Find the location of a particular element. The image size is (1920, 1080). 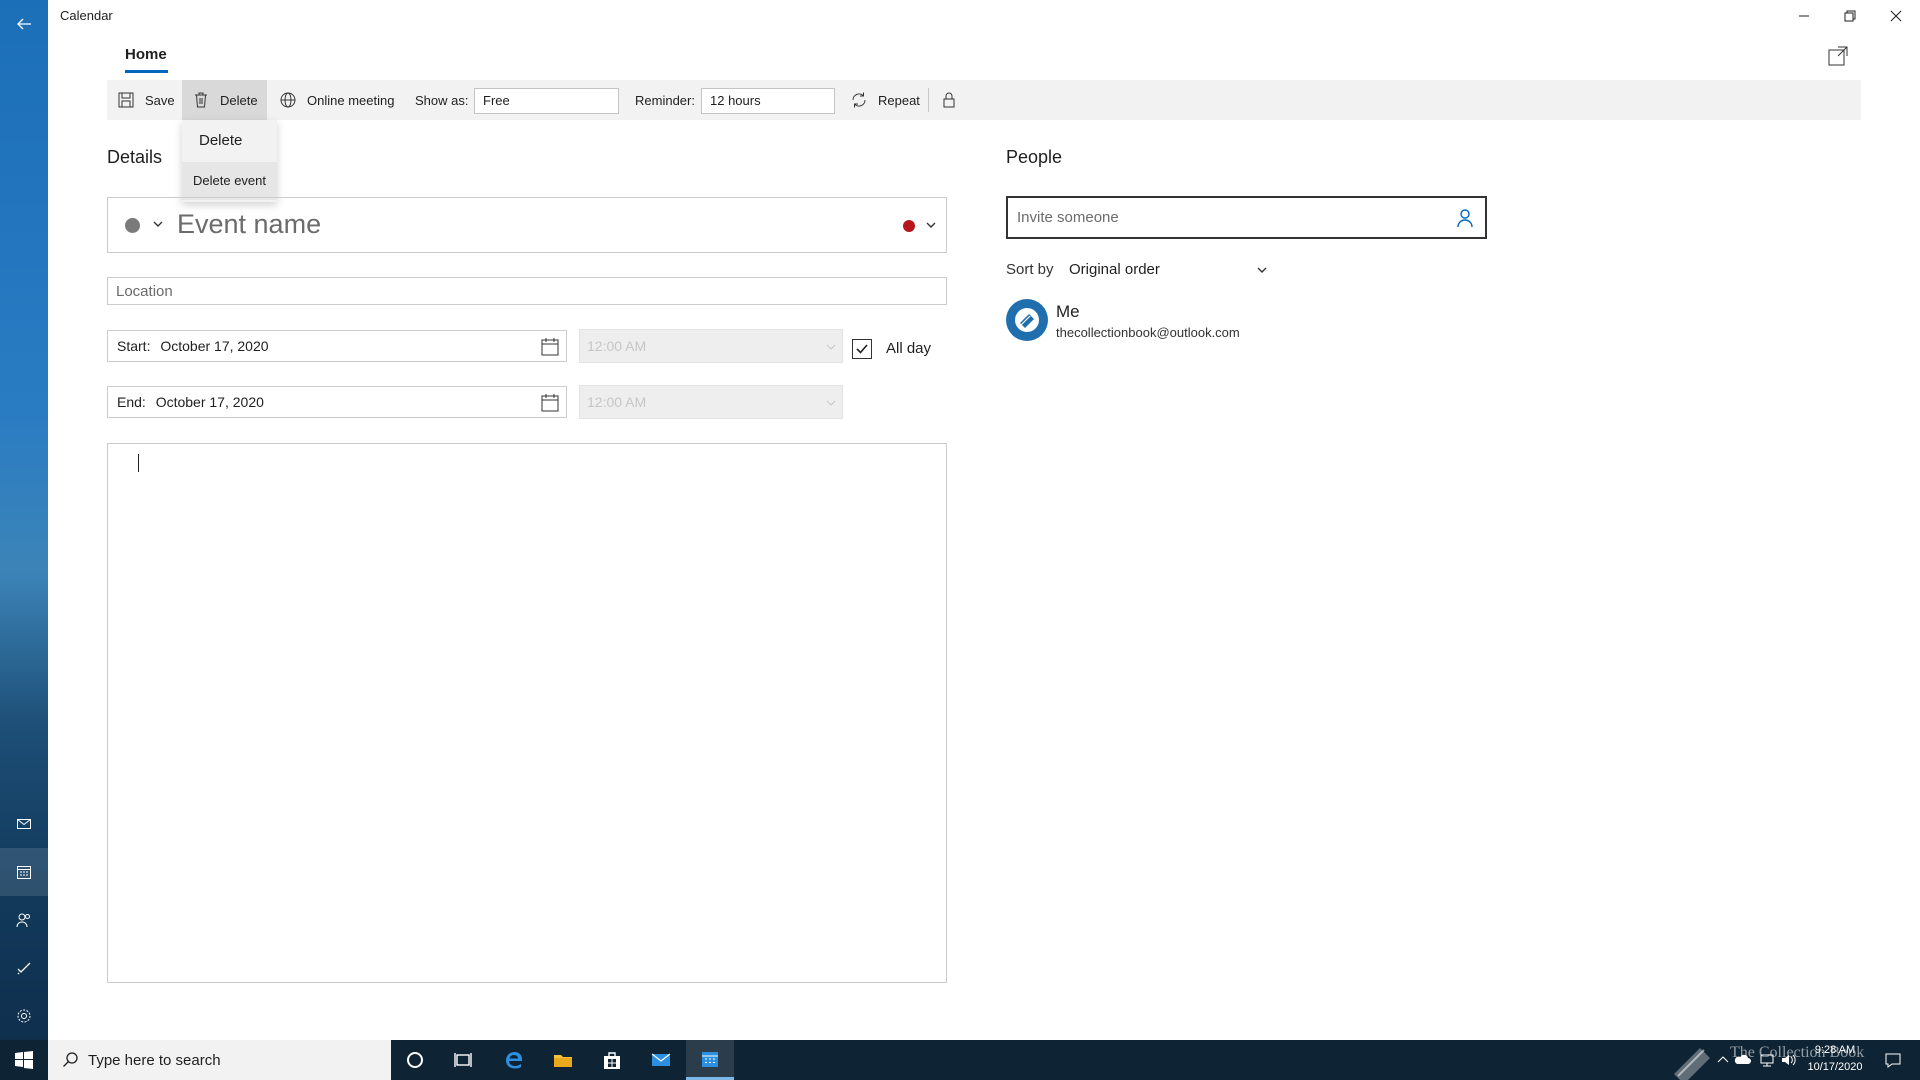

cortana-button is located at coordinates (415, 1060).